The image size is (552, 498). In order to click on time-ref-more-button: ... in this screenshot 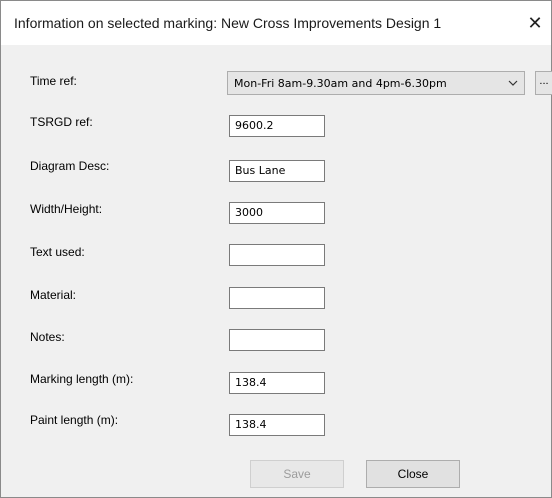, I will do `click(543, 83)`.